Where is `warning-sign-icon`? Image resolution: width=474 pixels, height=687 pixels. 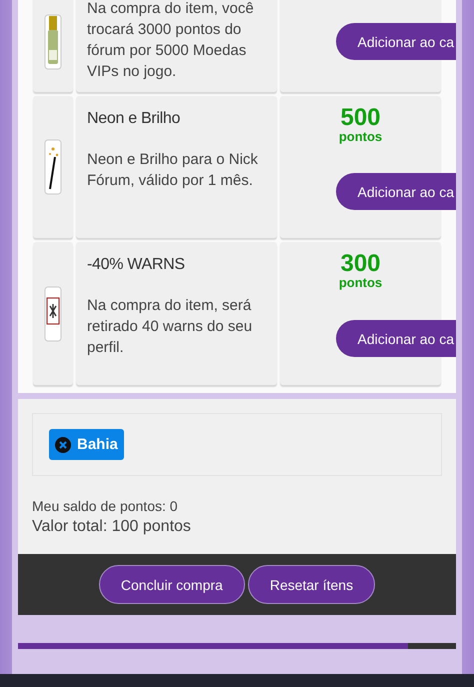
warning-sign-icon is located at coordinates (53, 314).